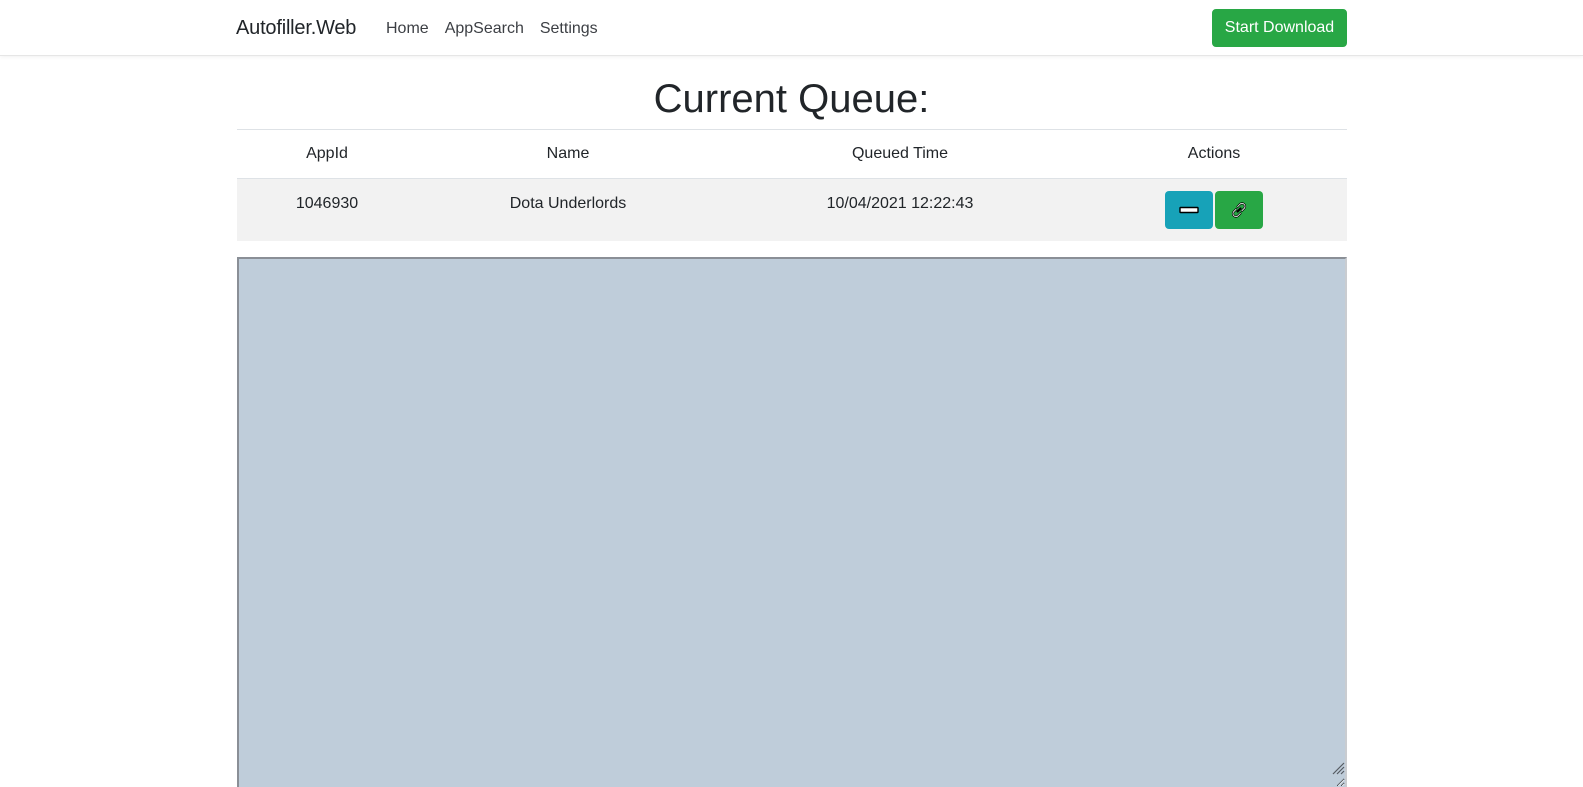 This screenshot has height=787, width=1583. I want to click on open-link-button, so click(1239, 210).